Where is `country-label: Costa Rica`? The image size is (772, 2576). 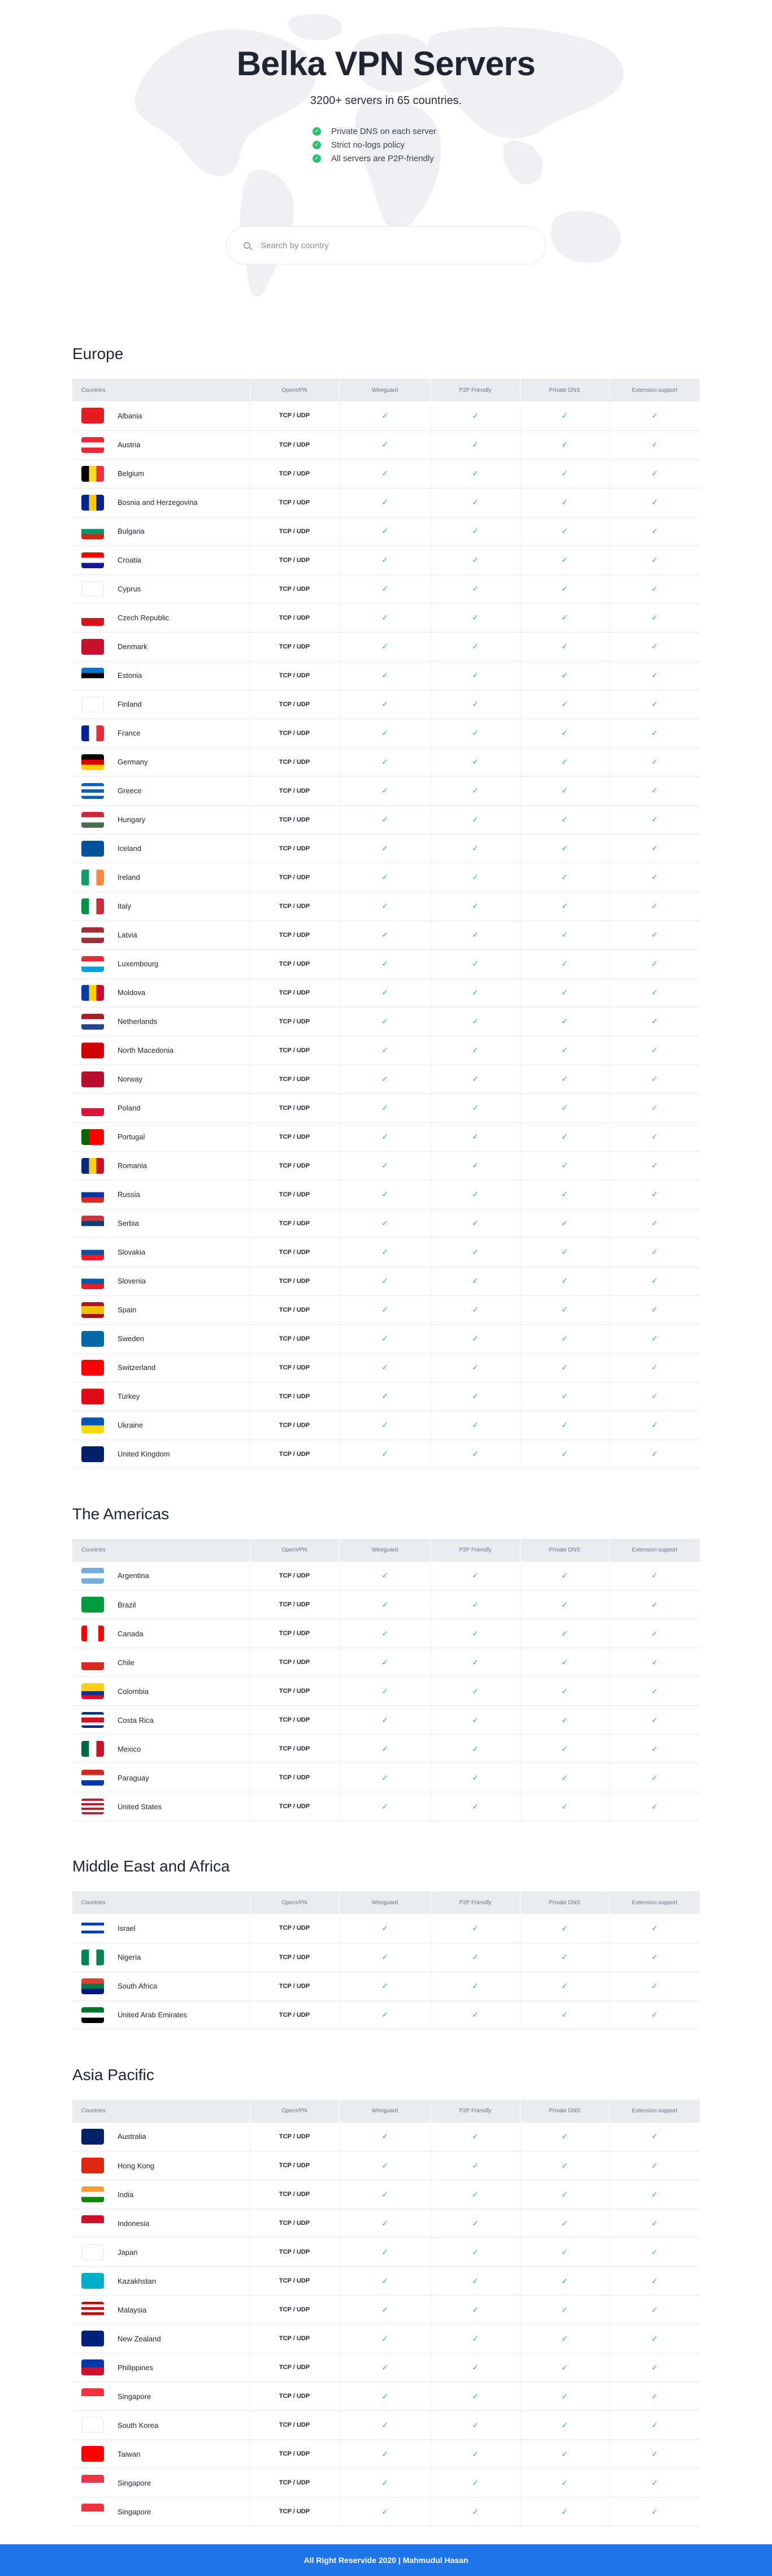
country-label: Costa Rica is located at coordinates (165, 1720).